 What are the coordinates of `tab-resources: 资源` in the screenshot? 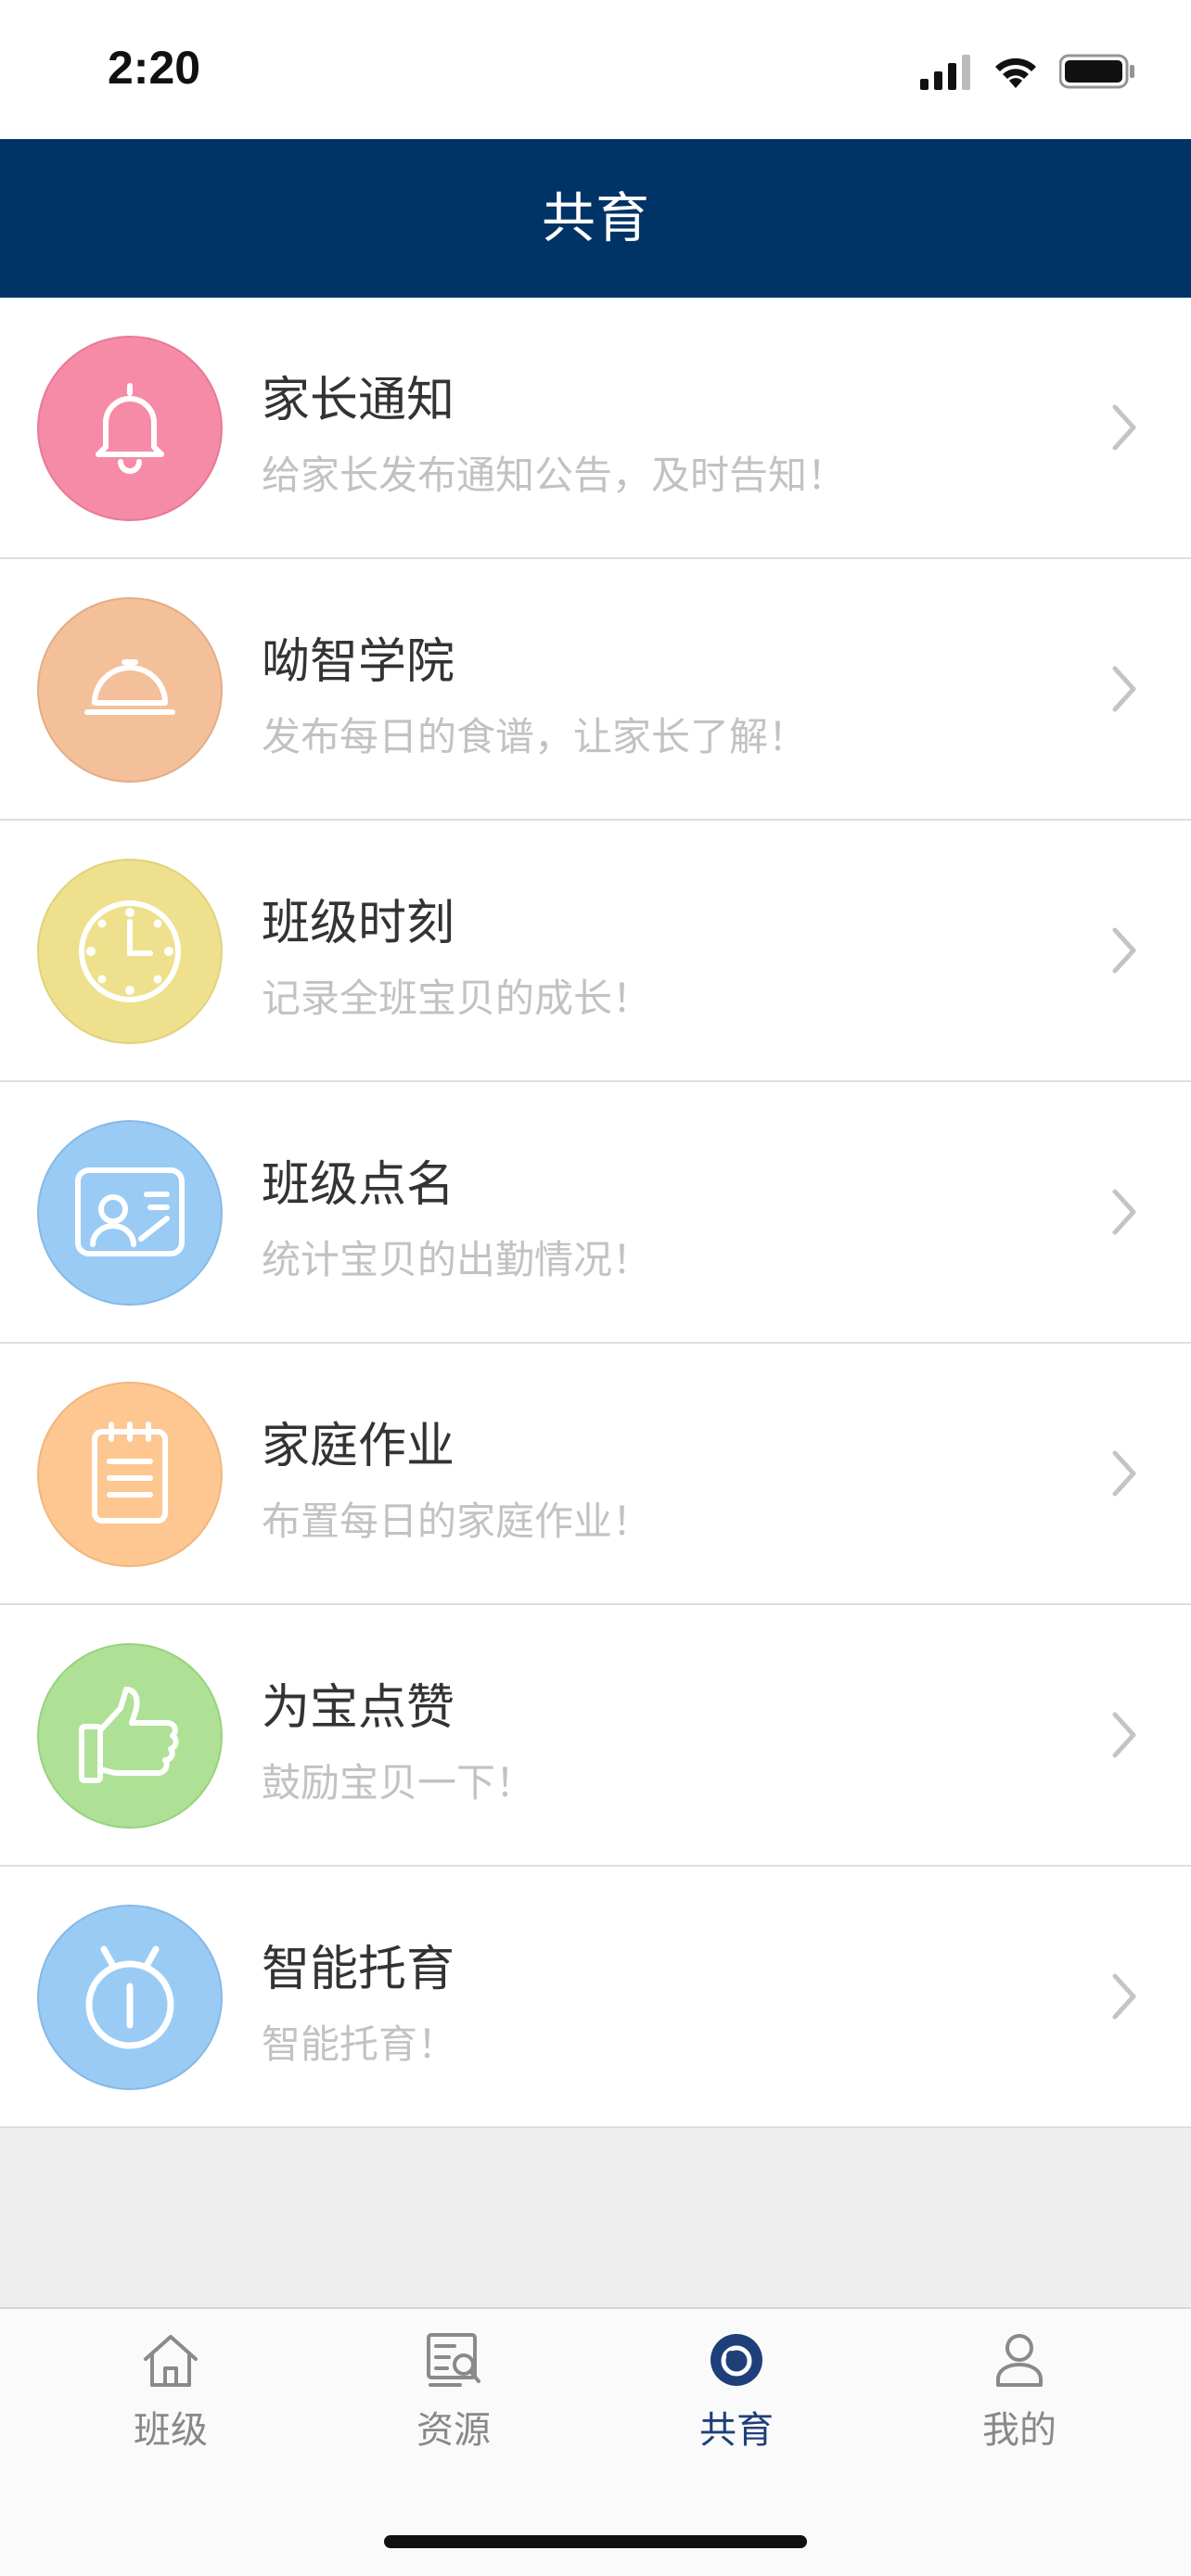 It's located at (453, 2394).